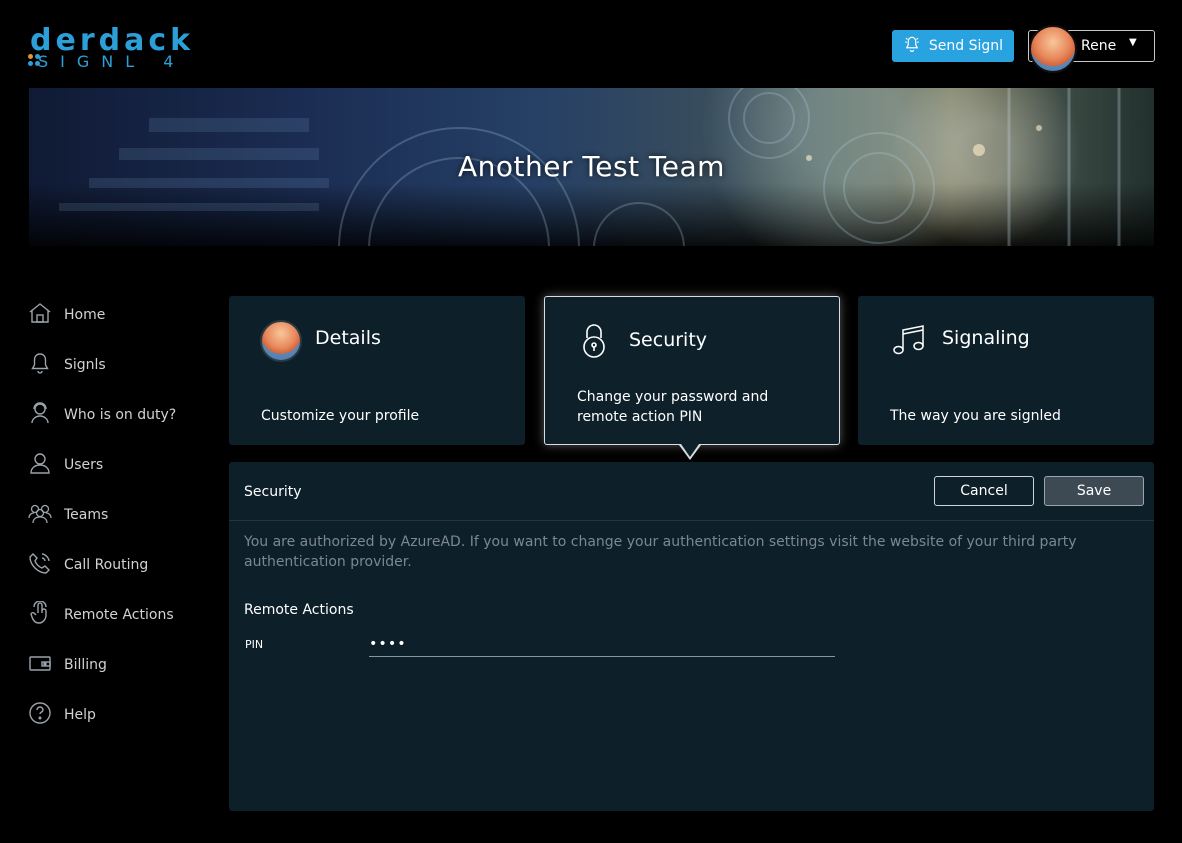 The image size is (1182, 843). I want to click on user-name: Rene, so click(1099, 46).